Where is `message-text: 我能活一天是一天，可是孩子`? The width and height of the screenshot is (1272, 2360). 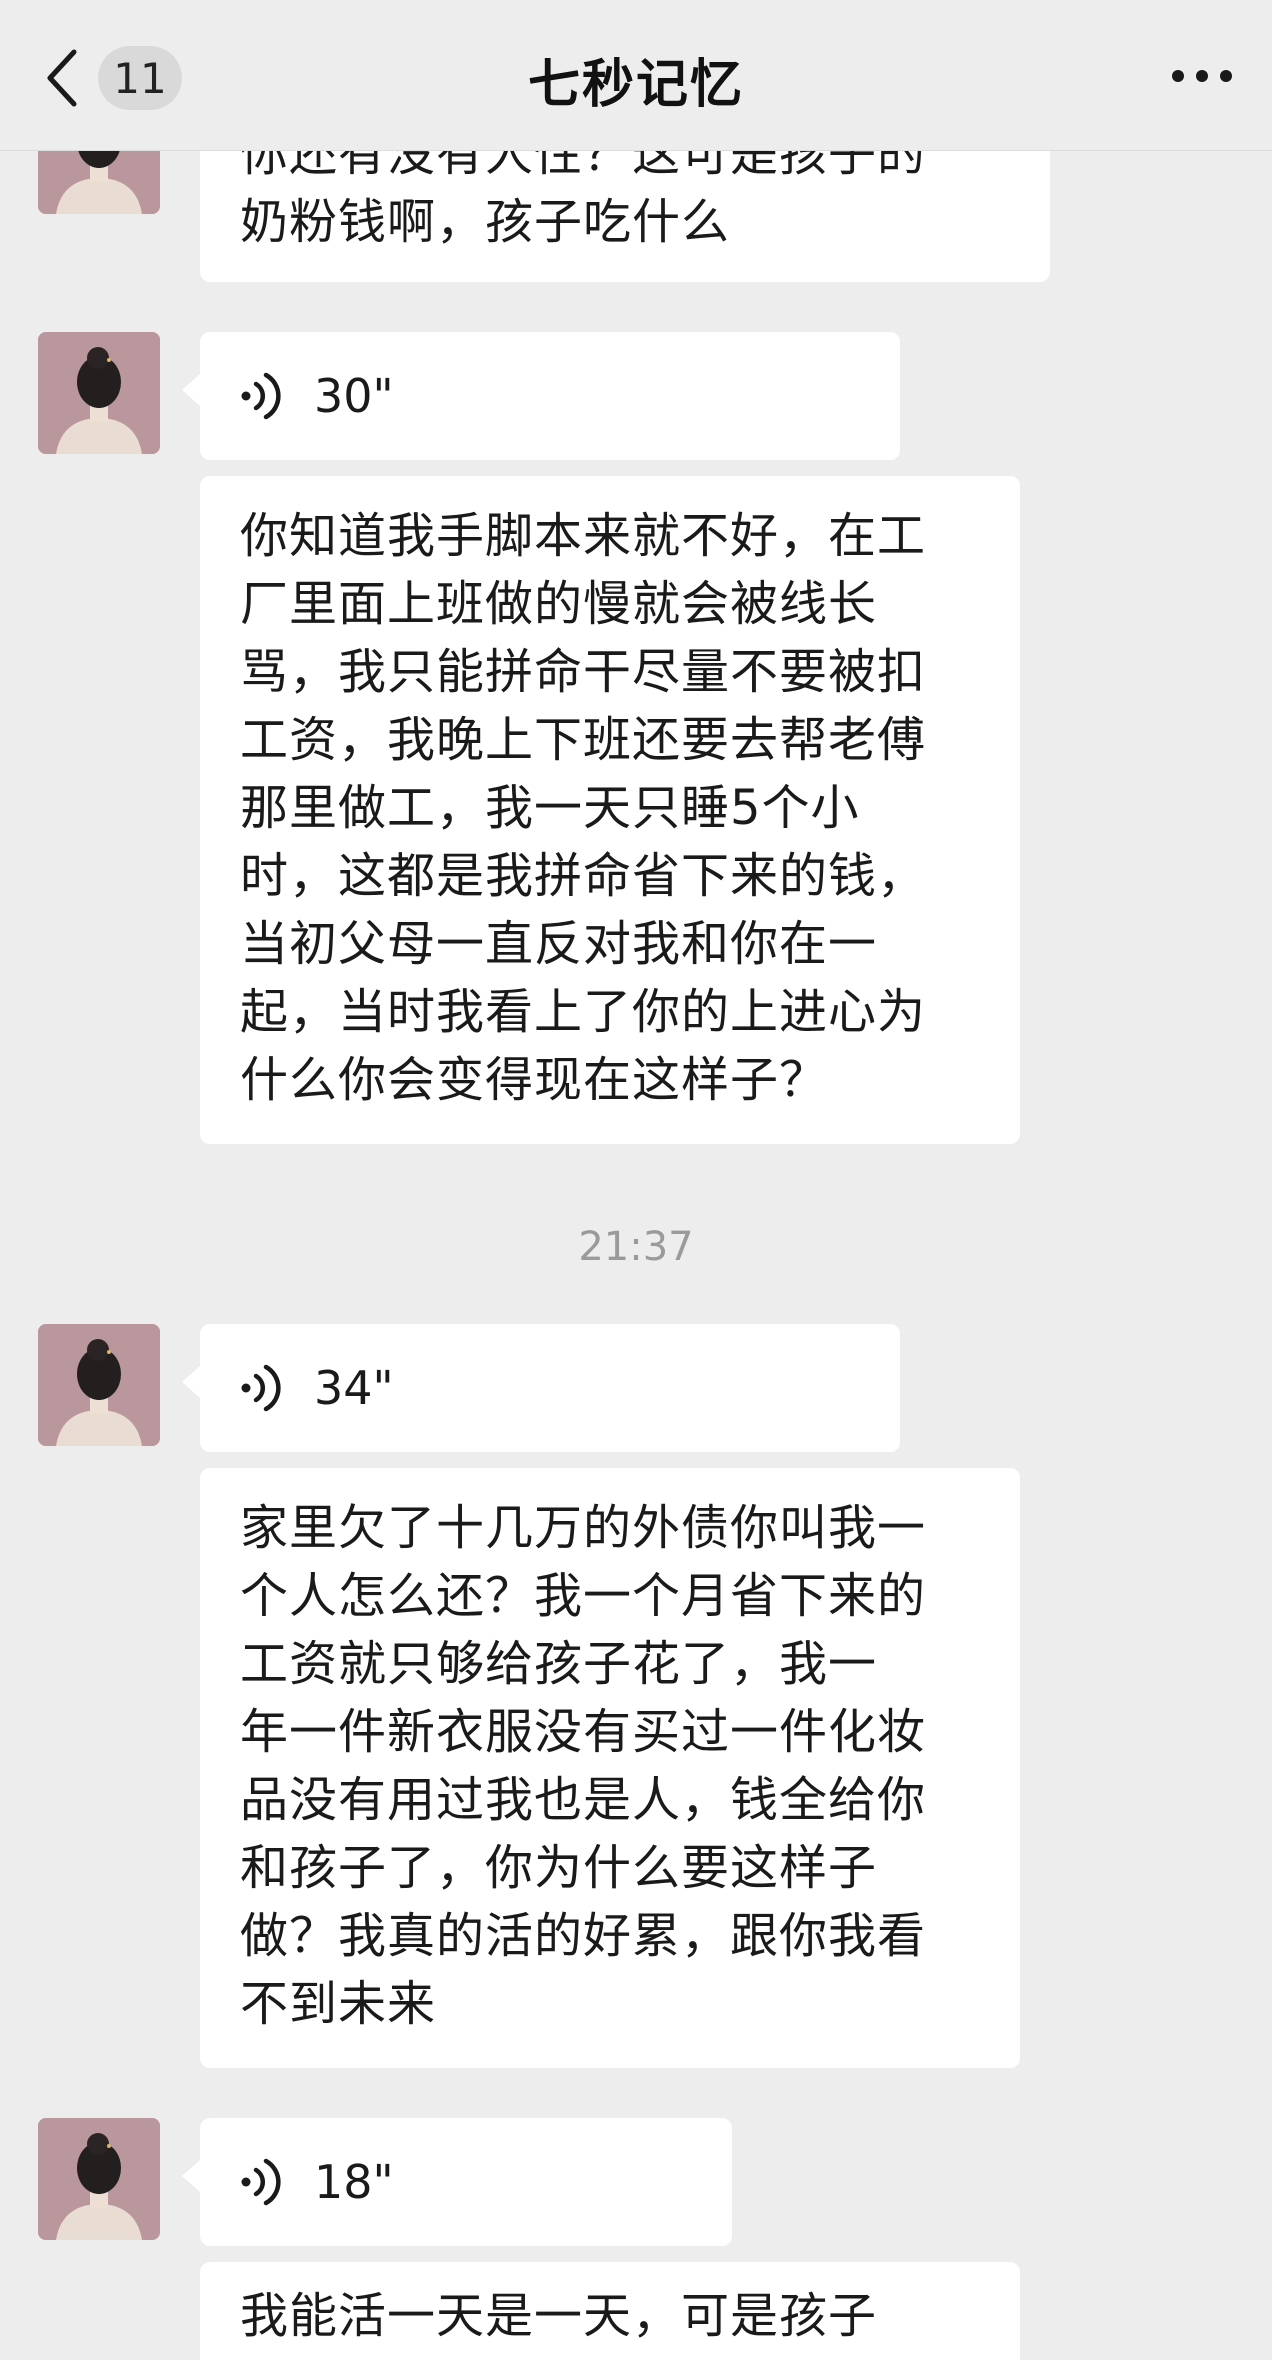
message-text: 我能活一天是一天，可是孩子 is located at coordinates (559, 2316).